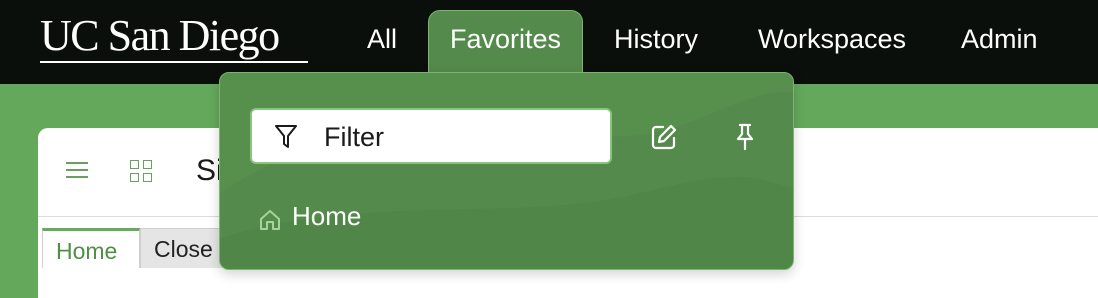  What do you see at coordinates (656, 39) in the screenshot?
I see `nav-history: History` at bounding box center [656, 39].